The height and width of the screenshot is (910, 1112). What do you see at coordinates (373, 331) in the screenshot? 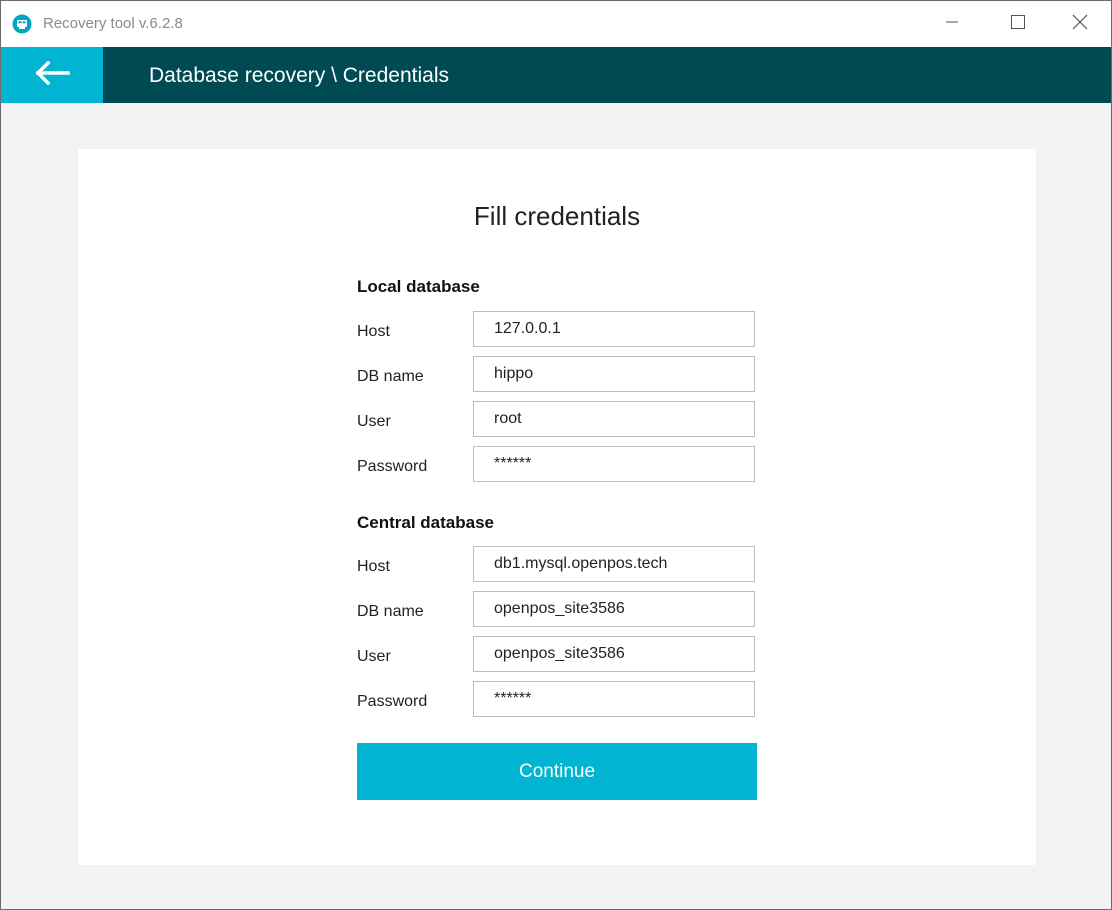
I see `local-host-label: Host` at bounding box center [373, 331].